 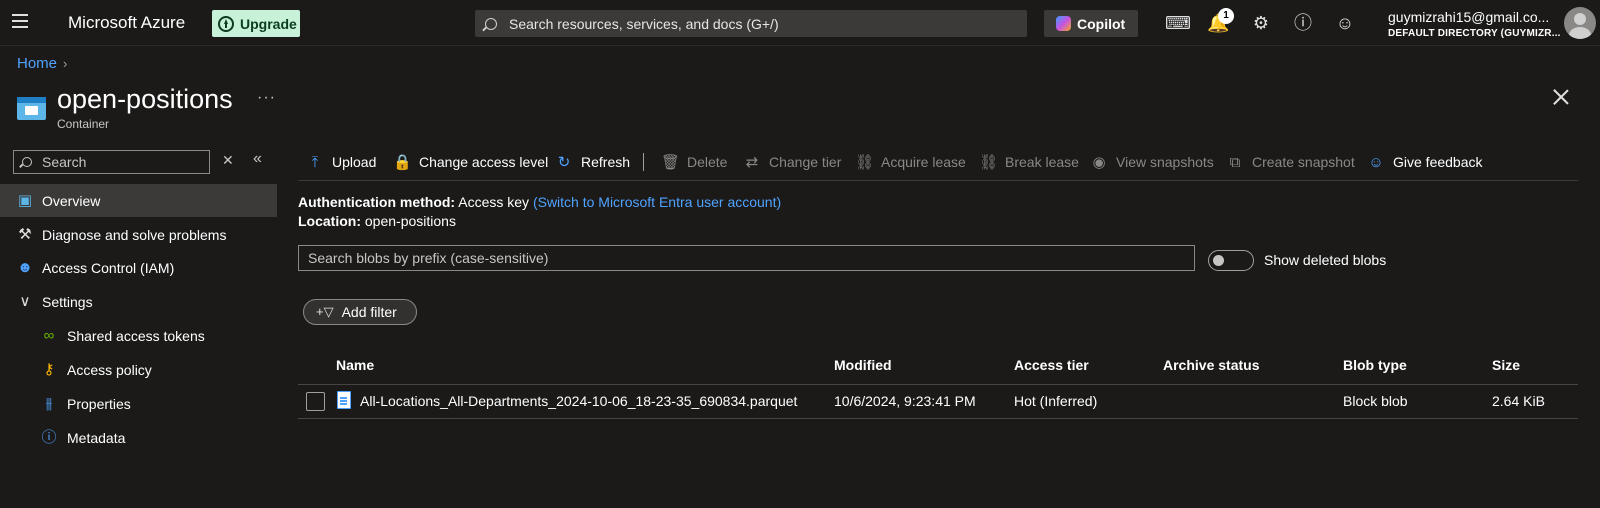 I want to click on sidebar-item-label: Diagnose and solve problems, so click(x=134, y=234).